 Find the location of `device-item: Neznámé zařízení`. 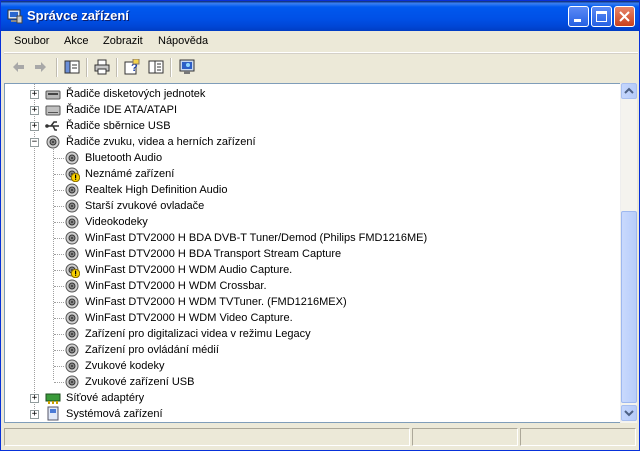

device-item: Neznámé zařízení is located at coordinates (305, 174).